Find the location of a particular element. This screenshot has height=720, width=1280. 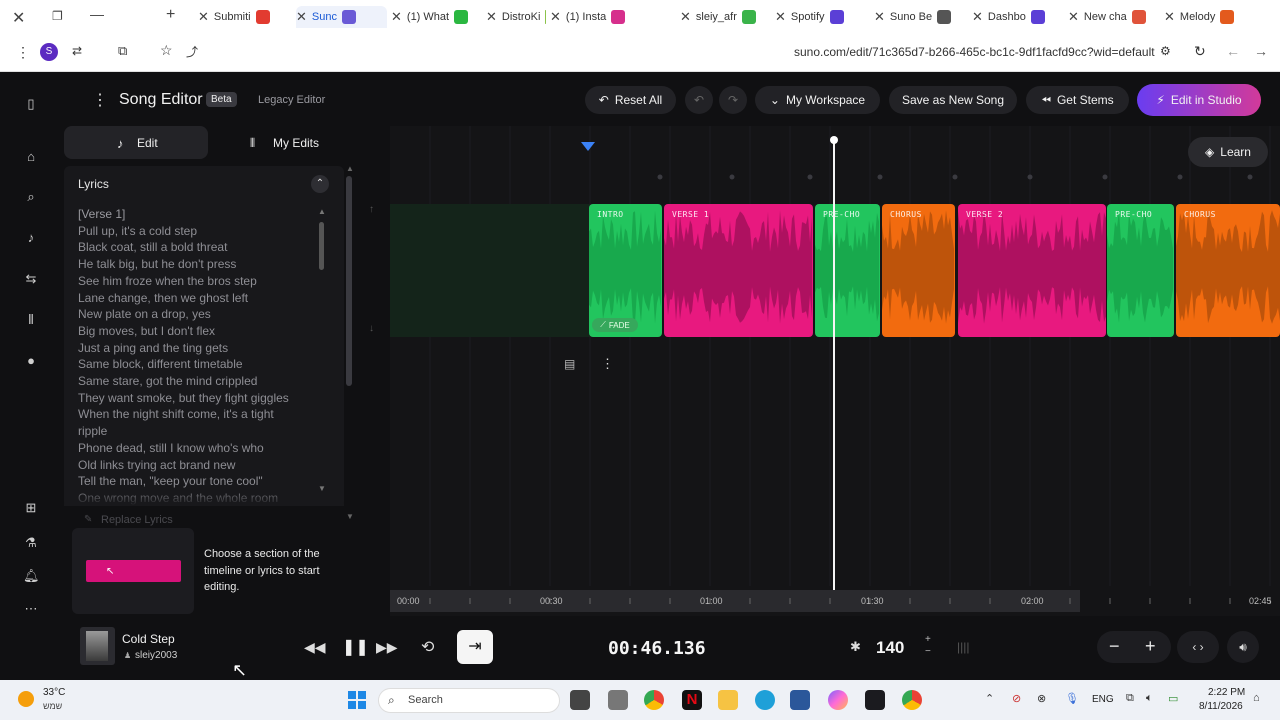

learn-button: ◈ Learn is located at coordinates (1228, 152).